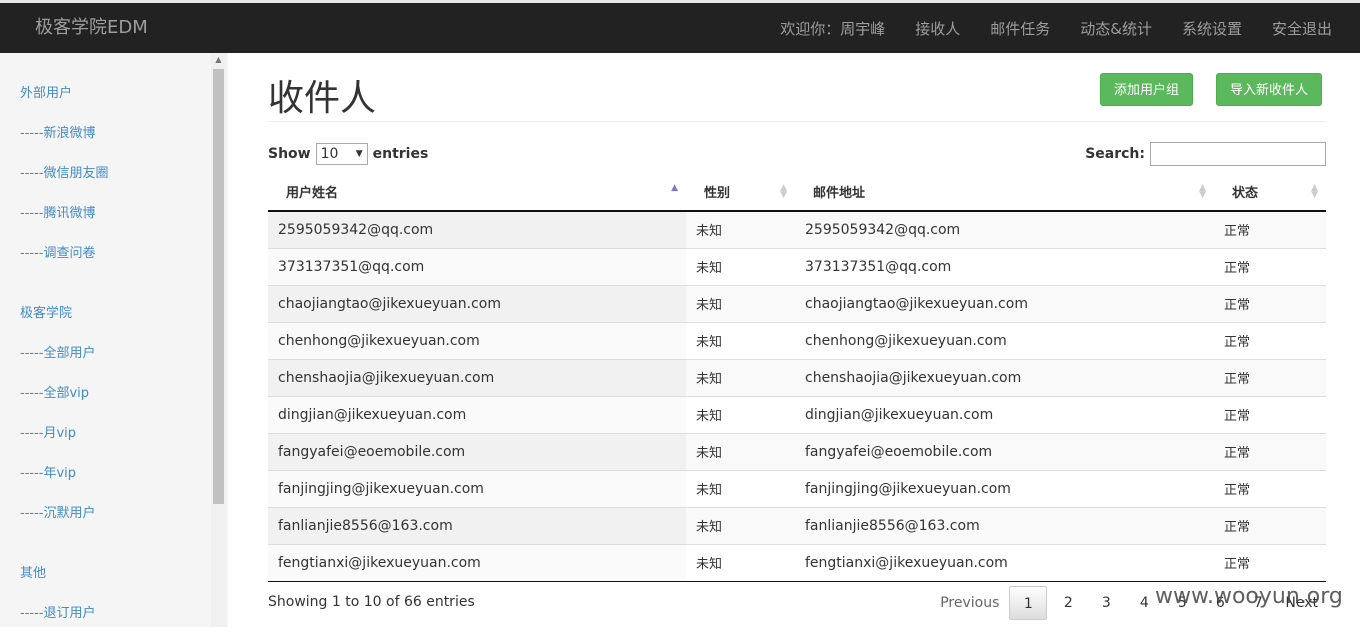 This screenshot has height=643, width=1360. I want to click on brand-logo: 极客学院EDM, so click(91, 28).